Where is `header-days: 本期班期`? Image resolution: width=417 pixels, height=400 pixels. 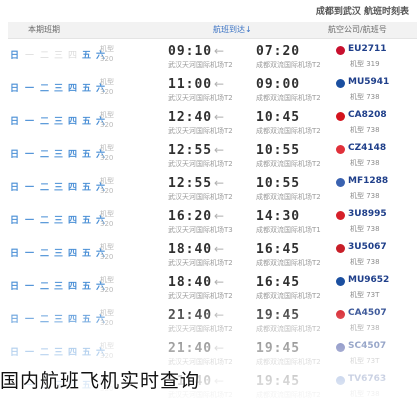 header-days: 本期班期 is located at coordinates (44, 29).